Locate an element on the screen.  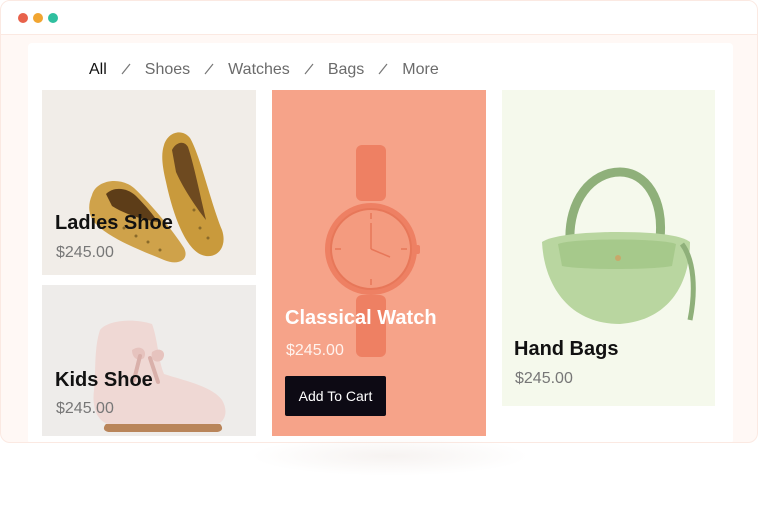
filter-all: All is located at coordinates (98, 70).